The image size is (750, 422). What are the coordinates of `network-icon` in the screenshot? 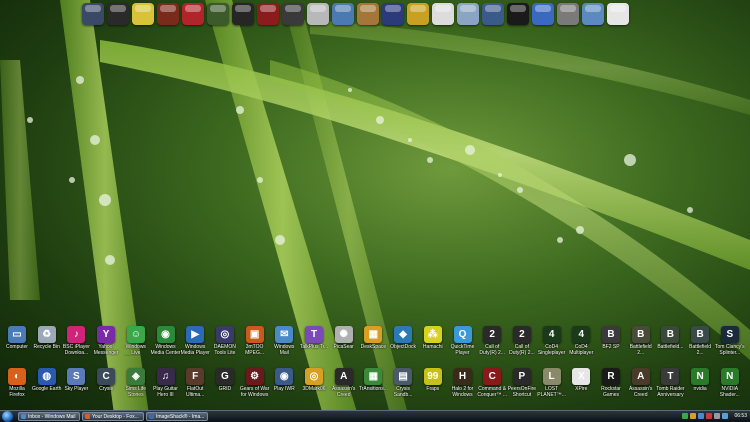 It's located at (493, 14).